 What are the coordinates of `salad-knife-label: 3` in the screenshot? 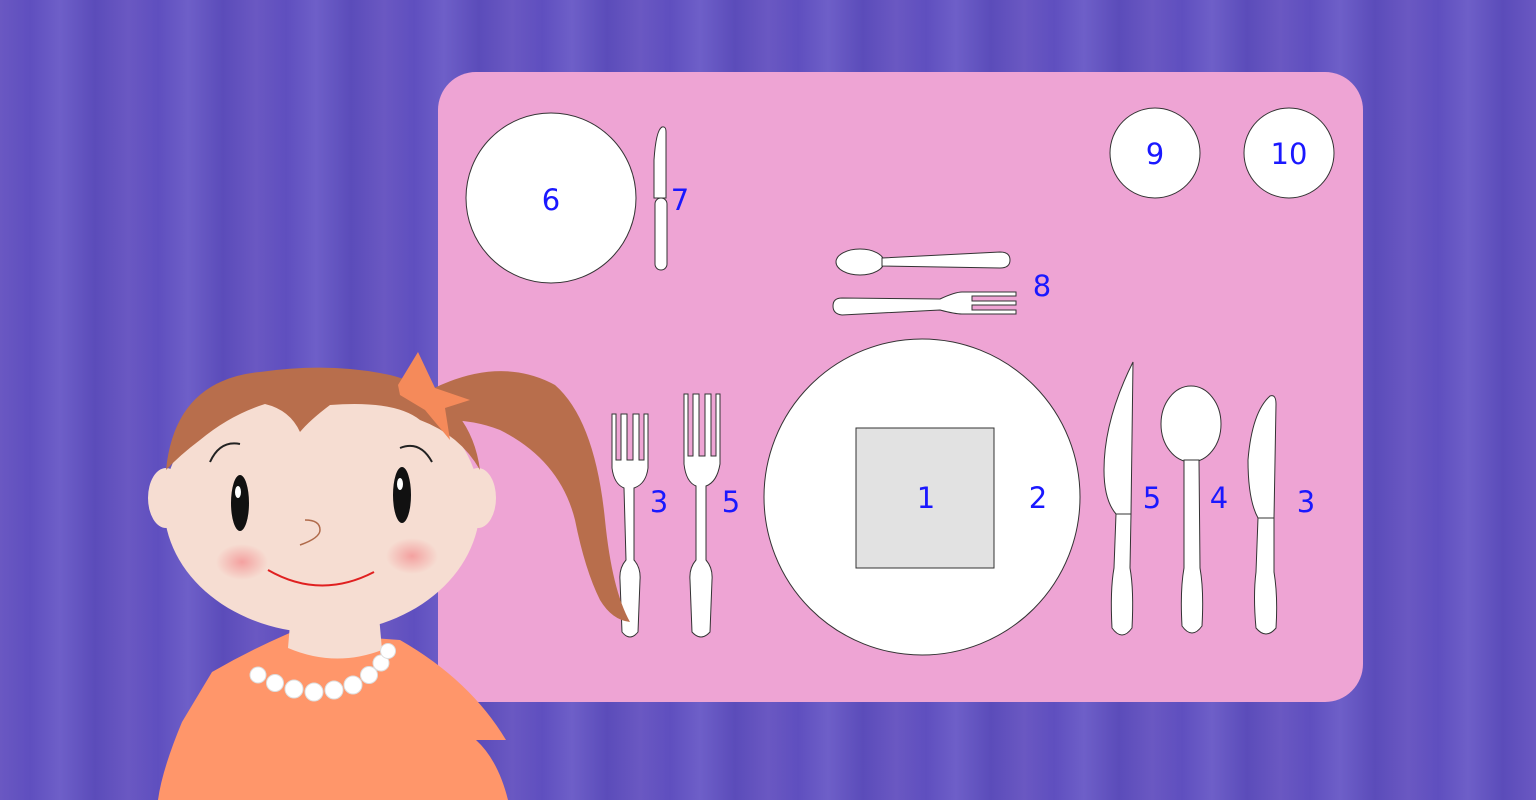 It's located at (1306, 502).